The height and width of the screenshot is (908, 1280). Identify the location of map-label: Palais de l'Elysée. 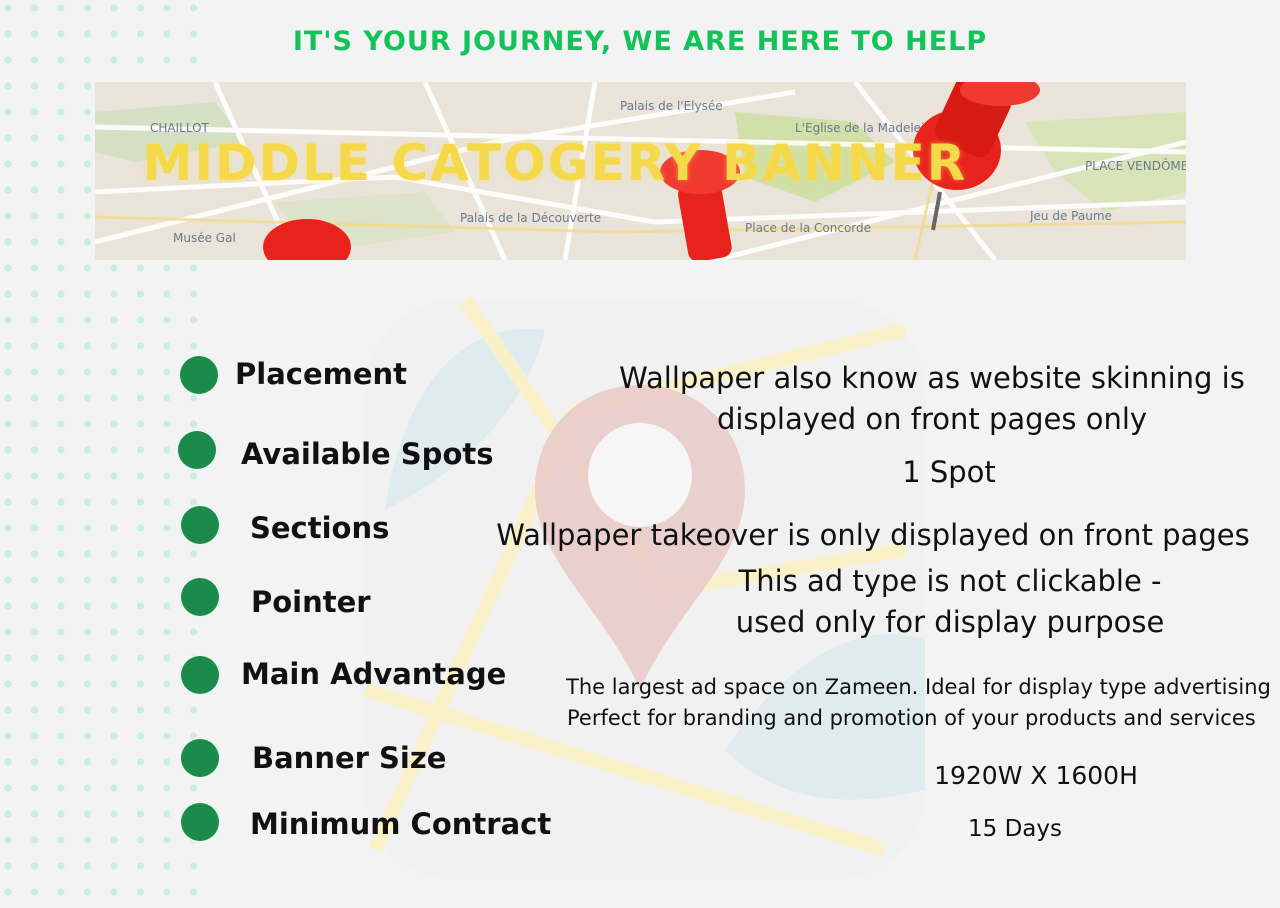
(671, 106).